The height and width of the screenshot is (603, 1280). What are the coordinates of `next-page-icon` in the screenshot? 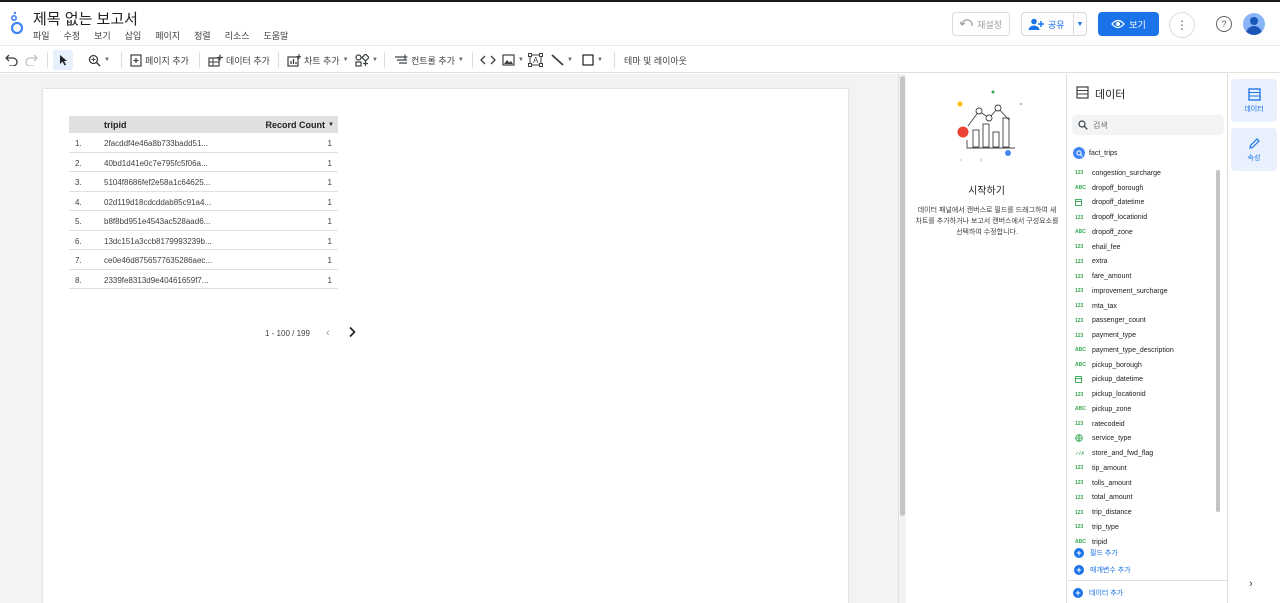 It's located at (352, 334).